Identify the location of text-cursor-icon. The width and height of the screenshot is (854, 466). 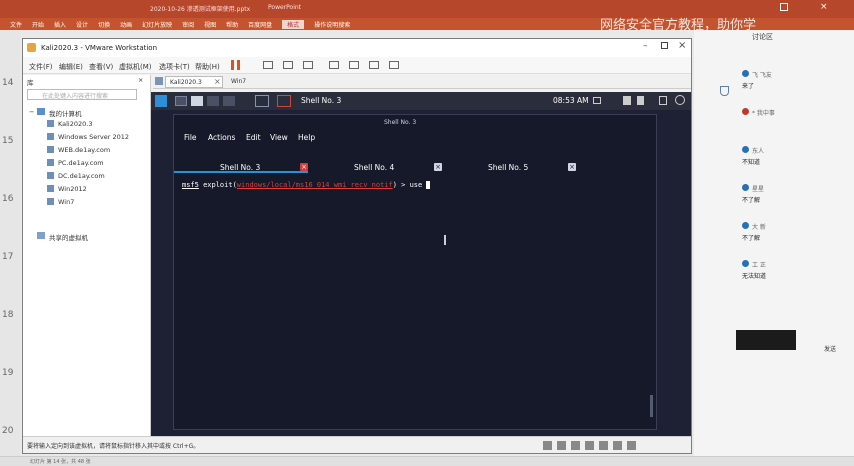
(445, 240).